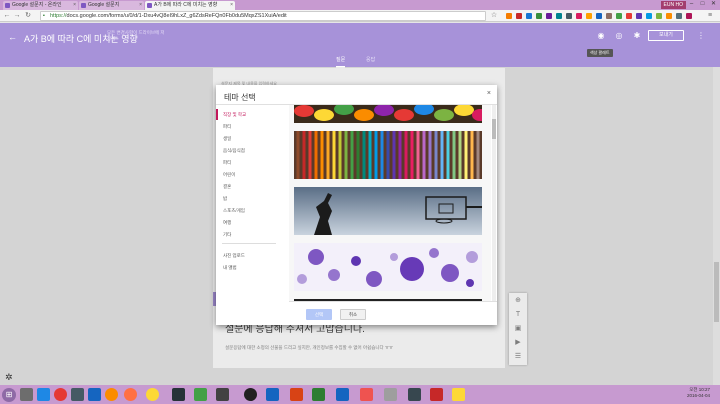  What do you see at coordinates (296, 394) in the screenshot?
I see `powerpoint-icon` at bounding box center [296, 394].